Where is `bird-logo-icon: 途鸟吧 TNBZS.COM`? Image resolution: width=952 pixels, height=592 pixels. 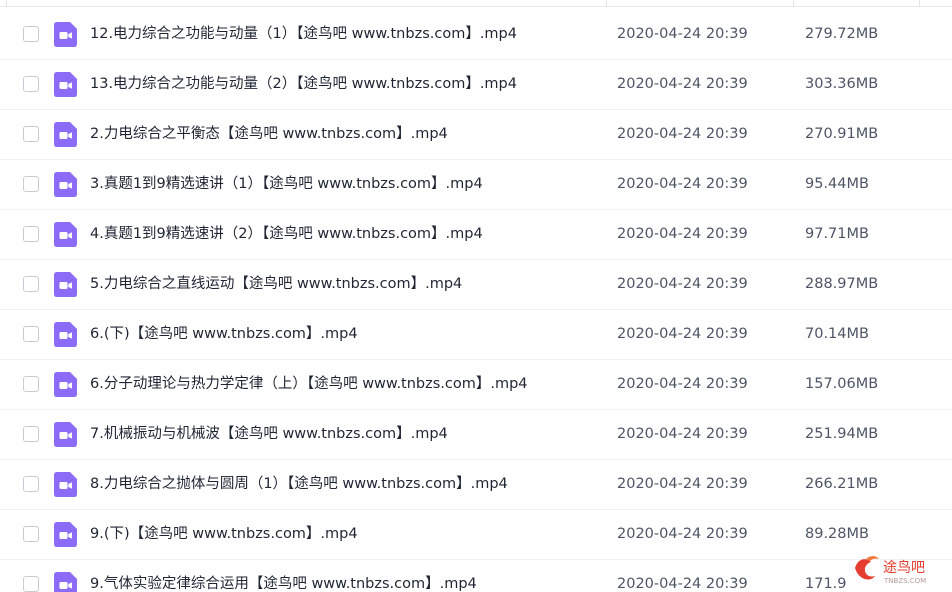 bird-logo-icon: 途鸟吧 TNBZS.COM is located at coordinates (890, 570).